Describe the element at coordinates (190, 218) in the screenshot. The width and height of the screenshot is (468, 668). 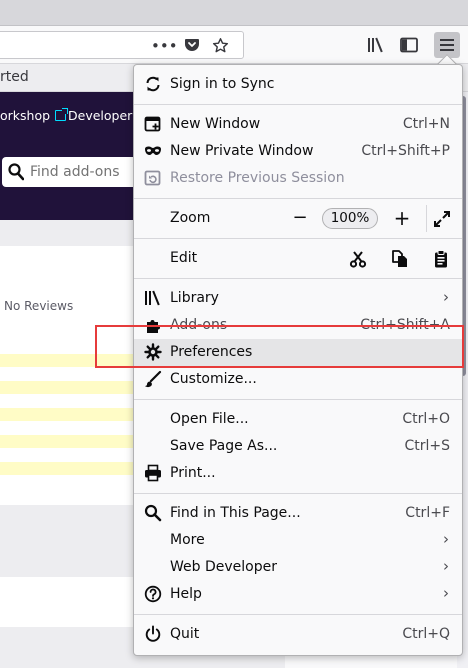
I see `zoom-label: Zoom` at that location.